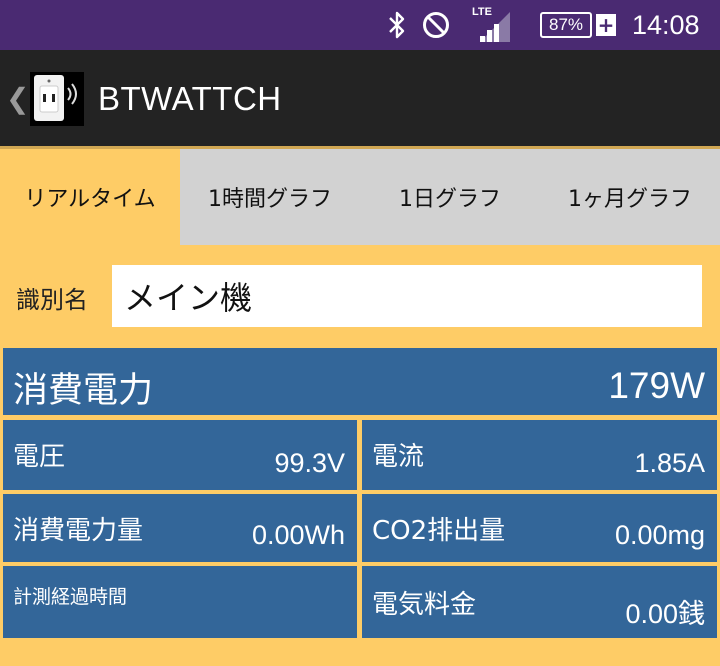 The height and width of the screenshot is (666, 720). Describe the element at coordinates (669, 463) in the screenshot. I see `current-value: 1.85A` at that location.